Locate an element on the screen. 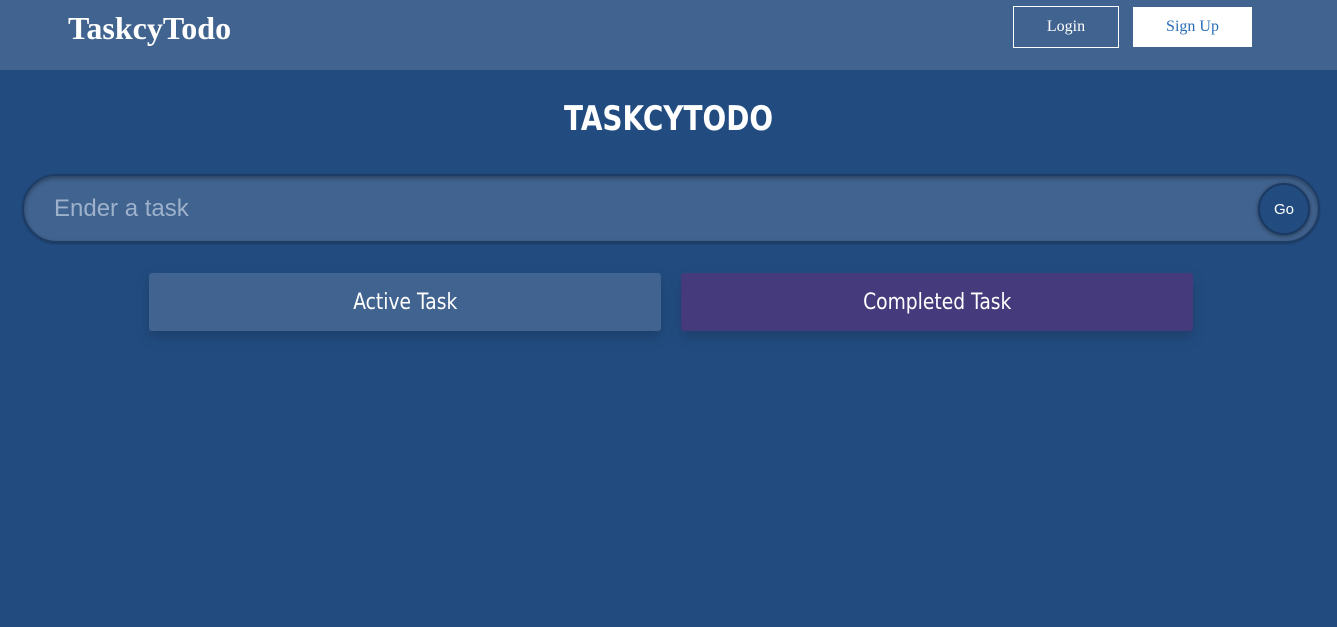  page-title: TASKCYTODO is located at coordinates (668, 119).